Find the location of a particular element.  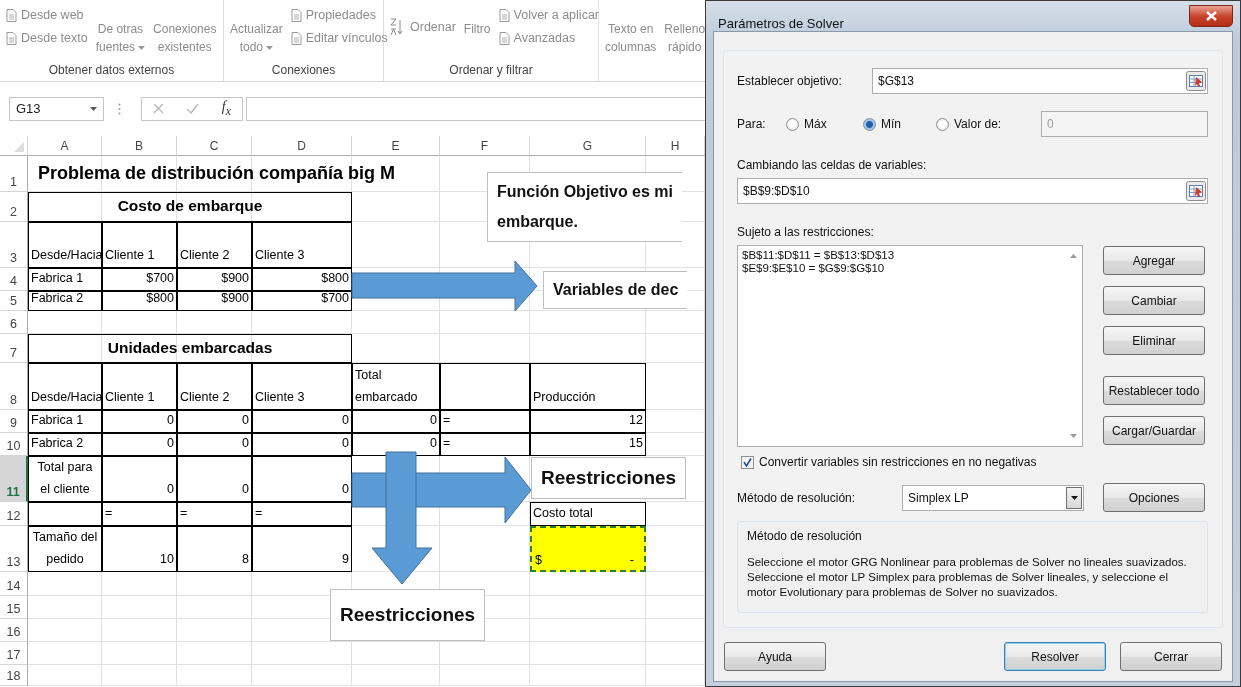

row-header: 16 is located at coordinates (14, 630).